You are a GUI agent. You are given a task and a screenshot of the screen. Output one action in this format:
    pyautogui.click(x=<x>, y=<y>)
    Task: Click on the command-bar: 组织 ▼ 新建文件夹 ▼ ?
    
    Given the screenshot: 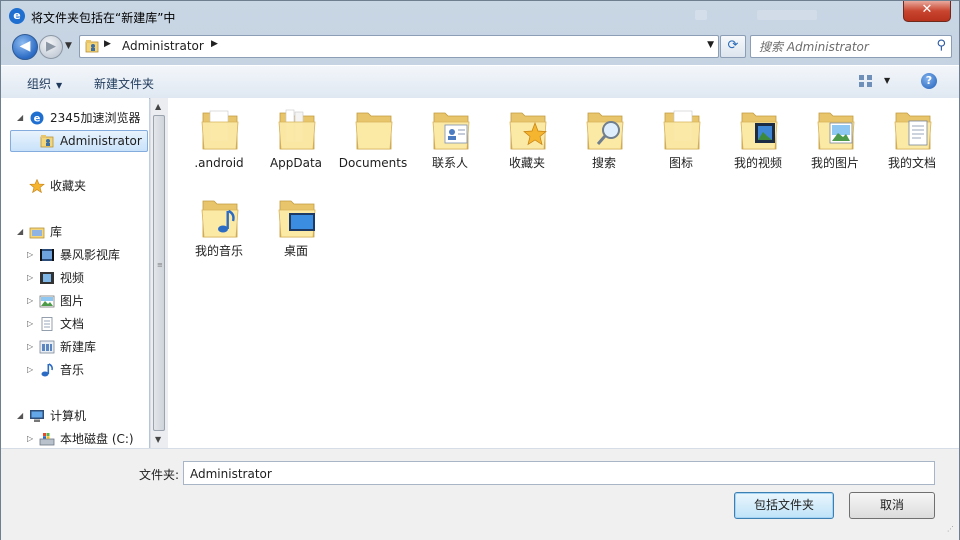 What is the action you would take?
    pyautogui.click(x=480, y=82)
    